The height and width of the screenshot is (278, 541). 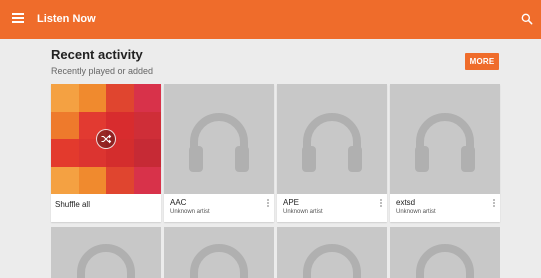 I want to click on section-title: Recent activity, so click(x=97, y=54).